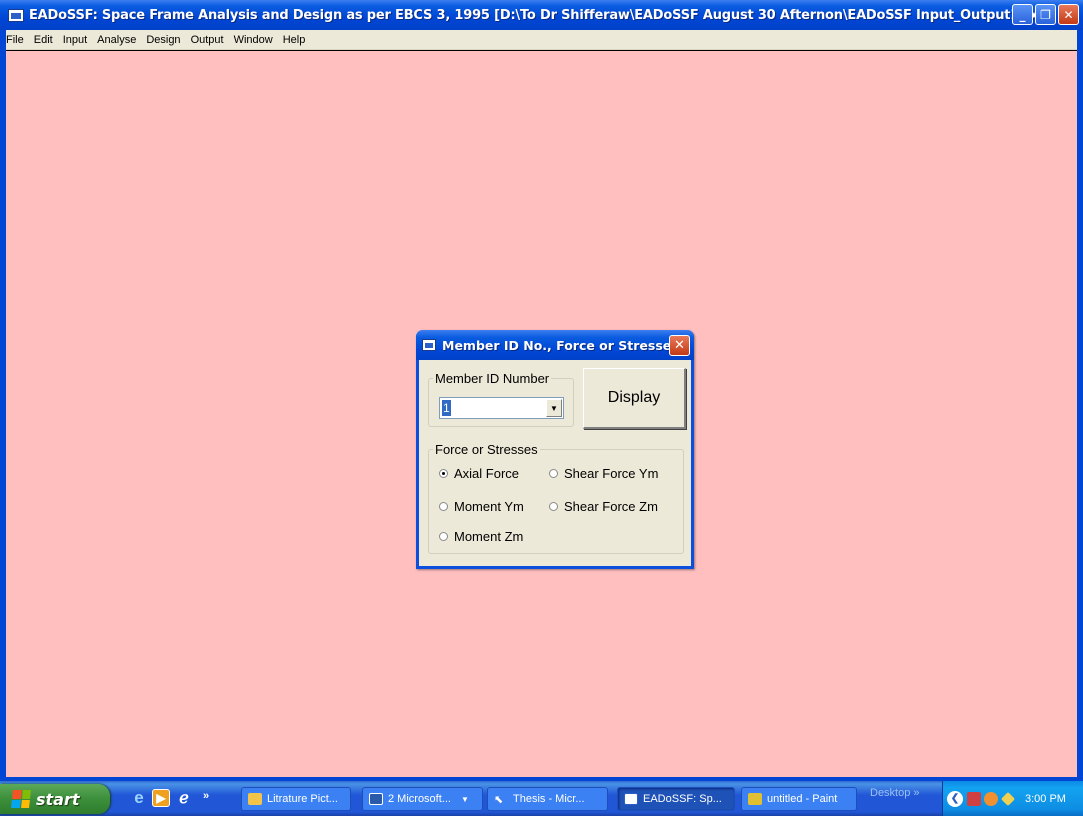 The width and height of the screenshot is (1083, 816). I want to click on task-paint: untitled - Paint, so click(799, 799).